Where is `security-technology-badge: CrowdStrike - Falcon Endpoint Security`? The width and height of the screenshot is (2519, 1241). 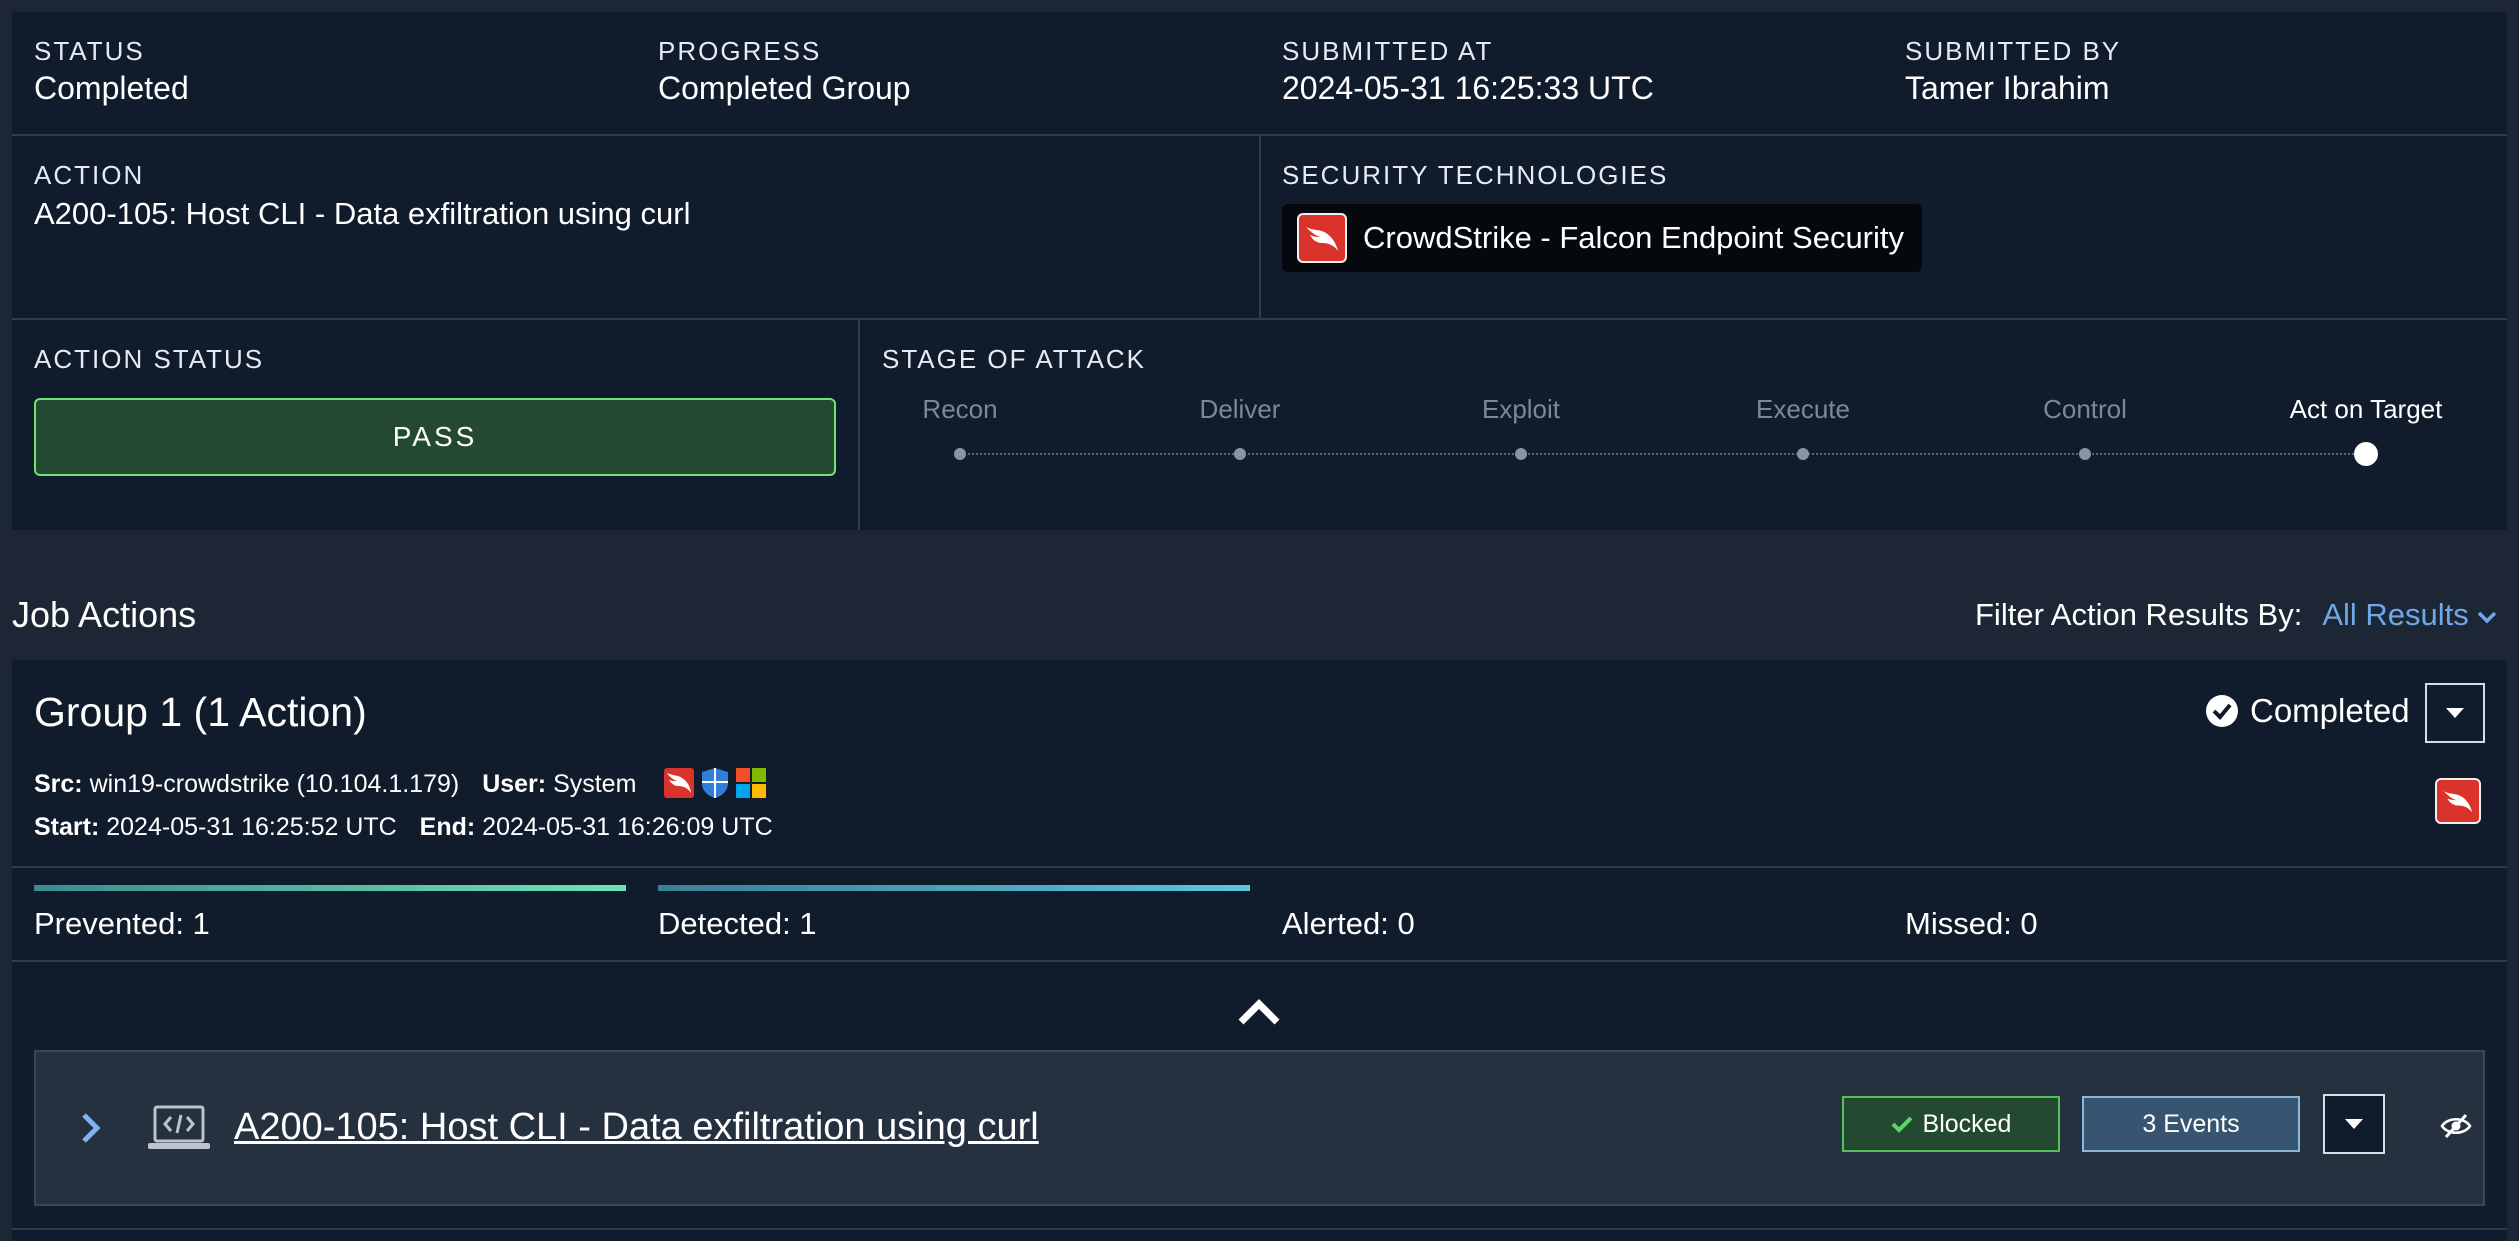
security-technology-badge: CrowdStrike - Falcon Endpoint Security is located at coordinates (1602, 238).